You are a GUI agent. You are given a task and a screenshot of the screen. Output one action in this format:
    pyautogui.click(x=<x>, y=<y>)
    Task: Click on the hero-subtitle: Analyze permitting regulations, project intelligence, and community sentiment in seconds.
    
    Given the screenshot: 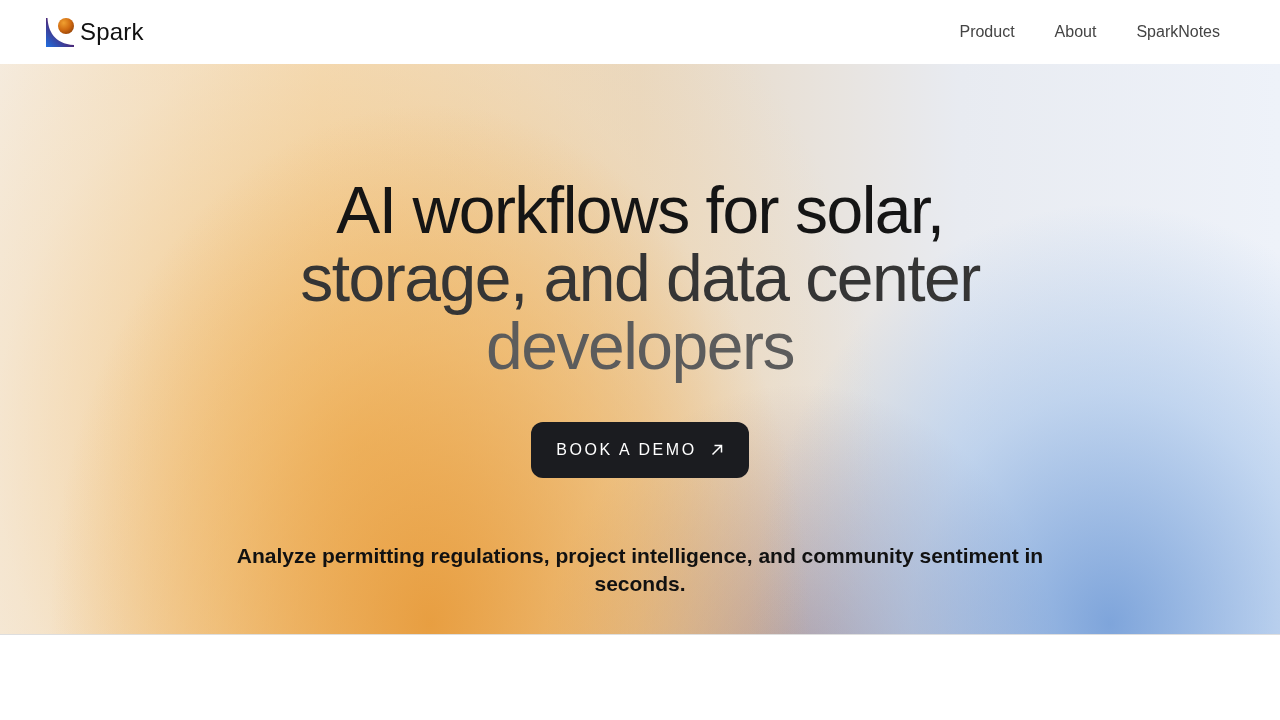 What is the action you would take?
    pyautogui.click(x=640, y=570)
    